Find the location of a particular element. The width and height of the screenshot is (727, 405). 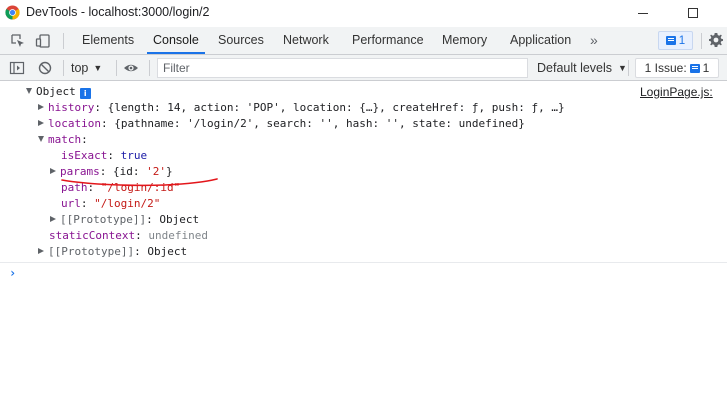

path-row: path: "/login/:id" is located at coordinates (121, 187).